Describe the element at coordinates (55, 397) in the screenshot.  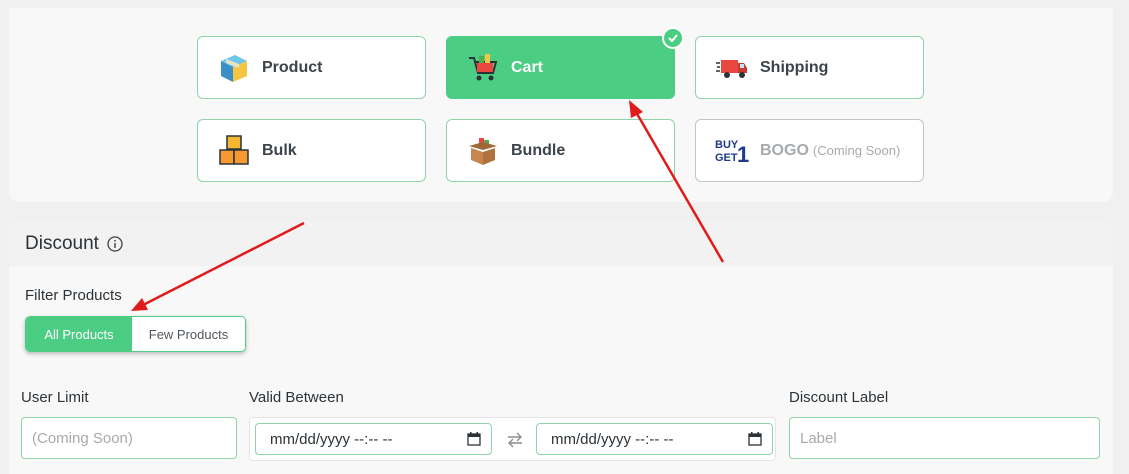
I see `user-limit-label: User Limit` at that location.